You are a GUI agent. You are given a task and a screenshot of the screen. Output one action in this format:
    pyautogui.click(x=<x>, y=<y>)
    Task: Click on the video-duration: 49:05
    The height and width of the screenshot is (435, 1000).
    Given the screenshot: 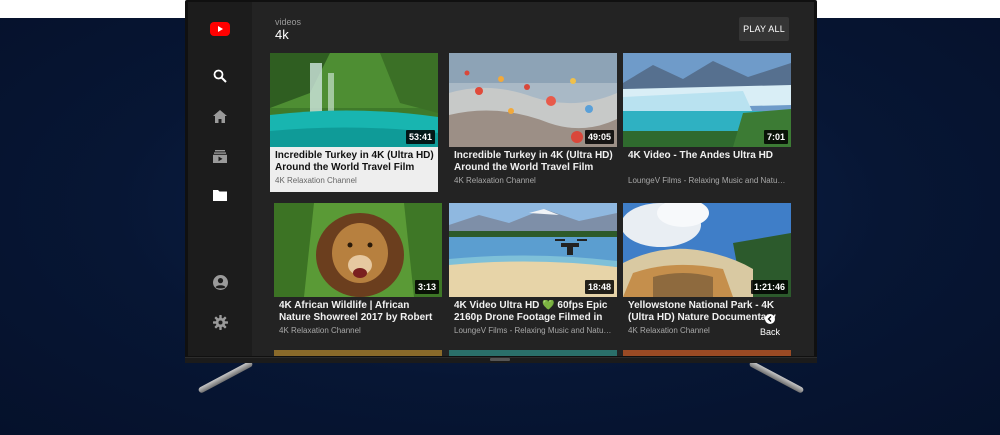 What is the action you would take?
    pyautogui.click(x=599, y=137)
    